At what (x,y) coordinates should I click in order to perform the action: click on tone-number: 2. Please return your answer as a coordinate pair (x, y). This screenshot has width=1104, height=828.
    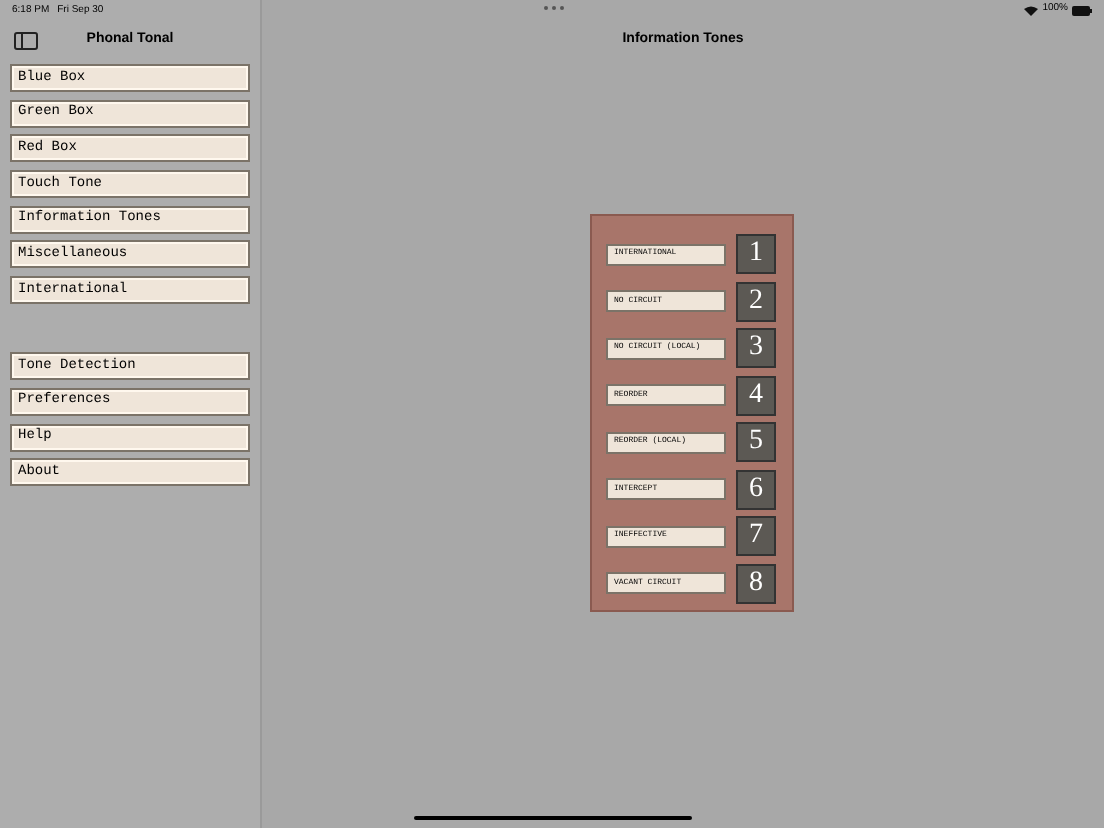
    Looking at the image, I should click on (756, 301).